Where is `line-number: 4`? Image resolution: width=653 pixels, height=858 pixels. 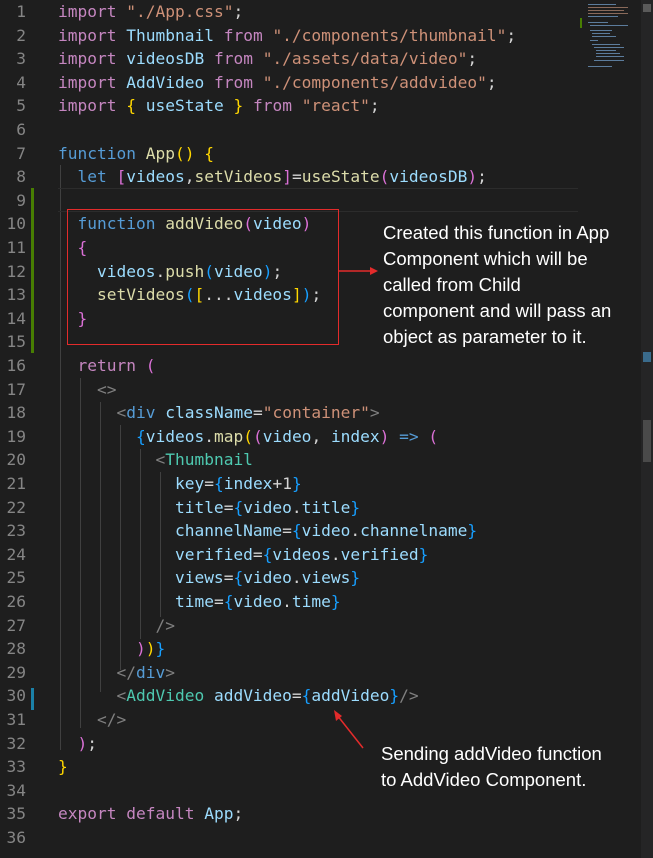
line-number: 4 is located at coordinates (21, 82).